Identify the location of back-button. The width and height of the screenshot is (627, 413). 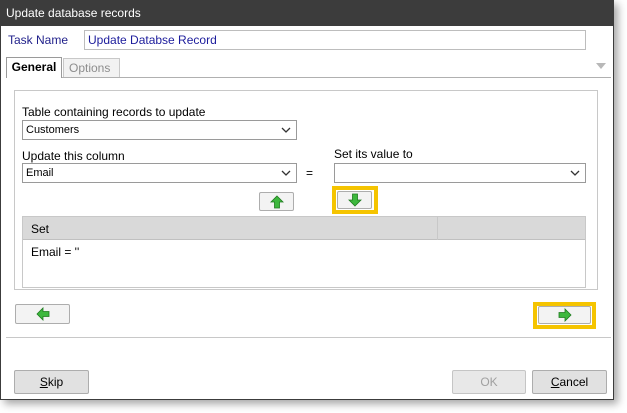
(42, 314).